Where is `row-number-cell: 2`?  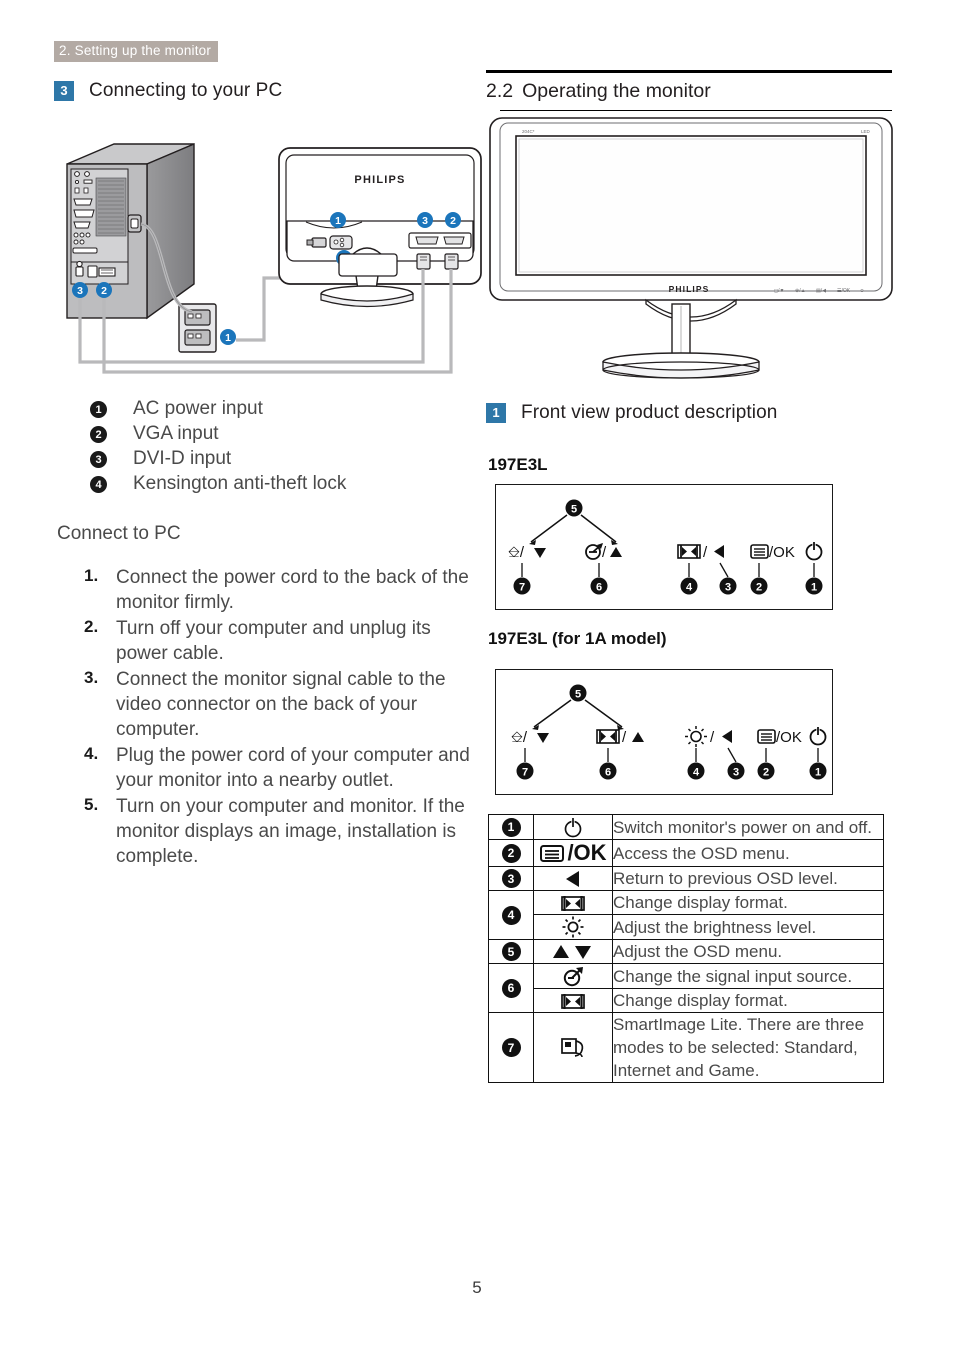
row-number-cell: 2 is located at coordinates (511, 853).